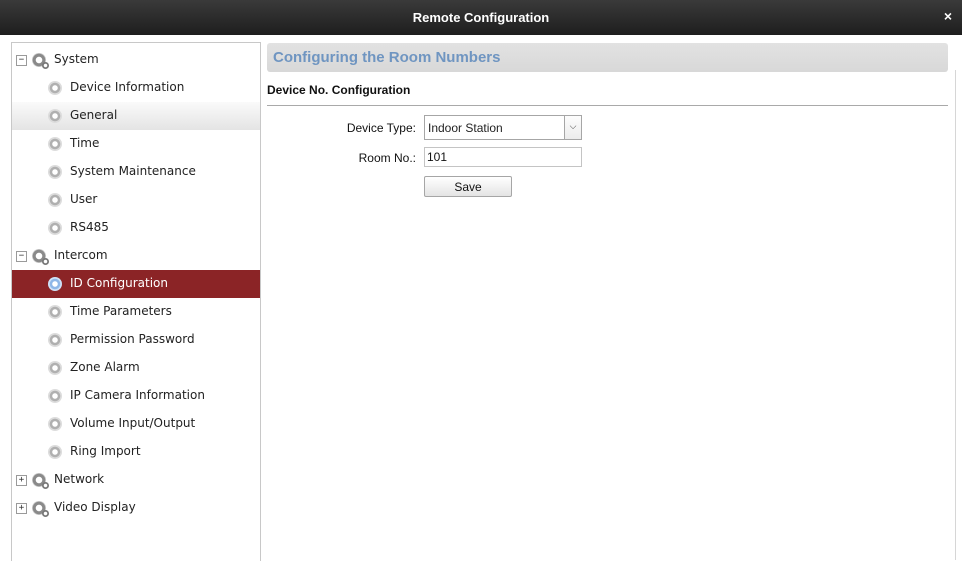 The width and height of the screenshot is (962, 561). What do you see at coordinates (339, 90) in the screenshot?
I see `section-title: Device No. Configuration` at bounding box center [339, 90].